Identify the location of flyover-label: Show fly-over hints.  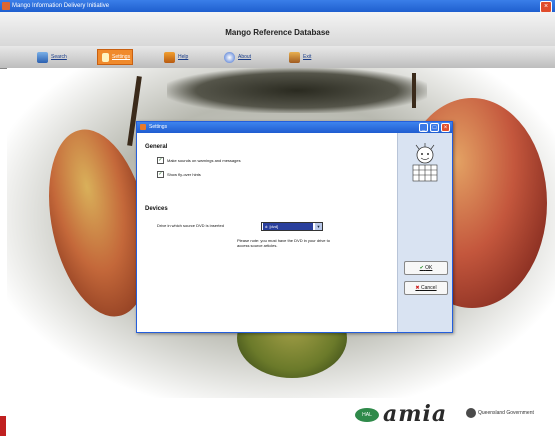
(184, 174).